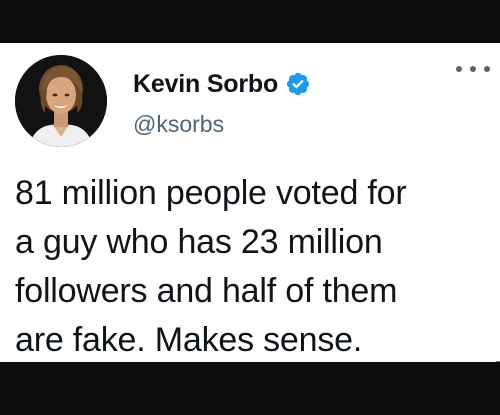 This screenshot has height=415, width=500. I want to click on author-name-row: Kevin Sorbo, so click(222, 84).